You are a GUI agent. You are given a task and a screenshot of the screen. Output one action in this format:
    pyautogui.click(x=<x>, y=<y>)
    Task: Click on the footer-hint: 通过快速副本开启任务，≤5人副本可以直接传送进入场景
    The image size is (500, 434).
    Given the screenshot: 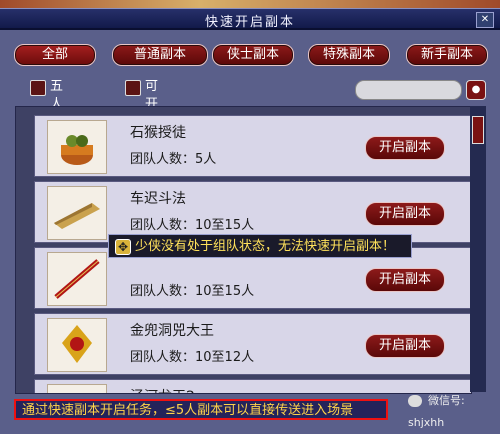 What is the action you would take?
    pyautogui.click(x=201, y=409)
    